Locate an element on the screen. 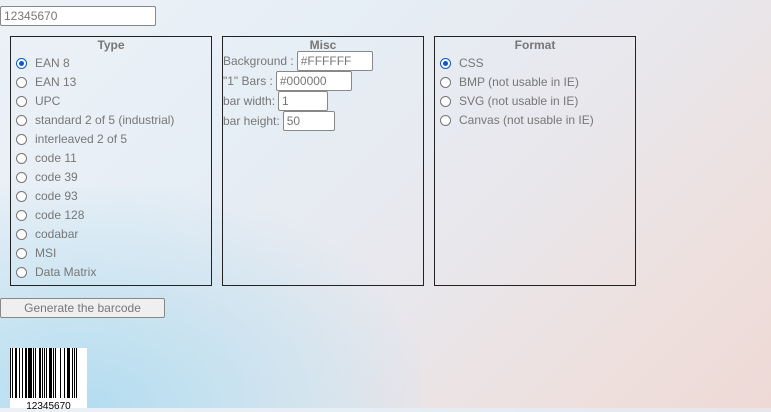  bar-color-input is located at coordinates (313, 81).